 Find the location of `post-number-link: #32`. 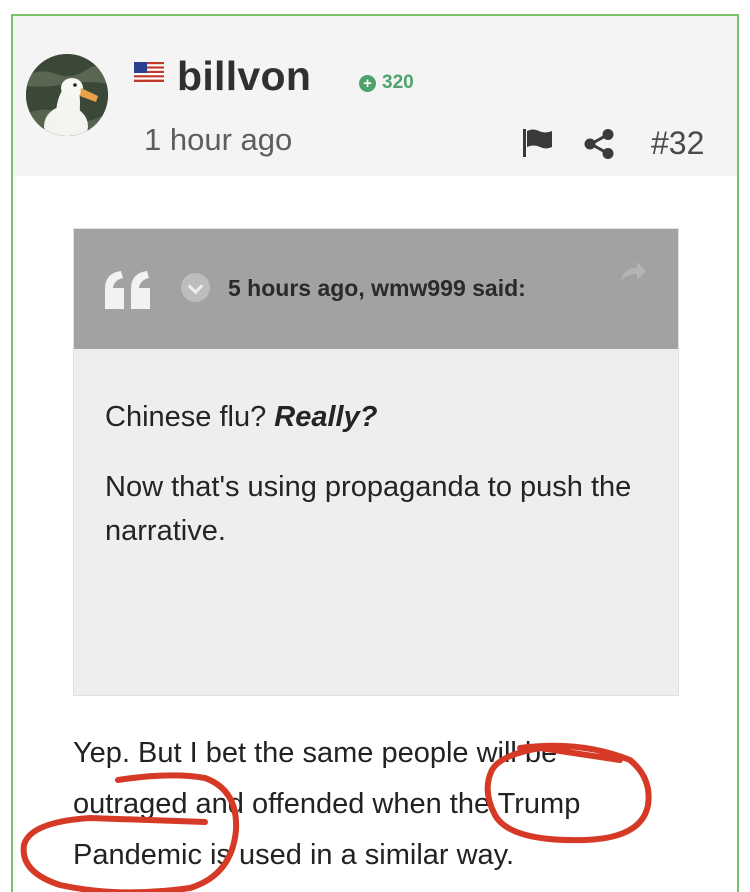

post-number-link: #32 is located at coordinates (677, 143).